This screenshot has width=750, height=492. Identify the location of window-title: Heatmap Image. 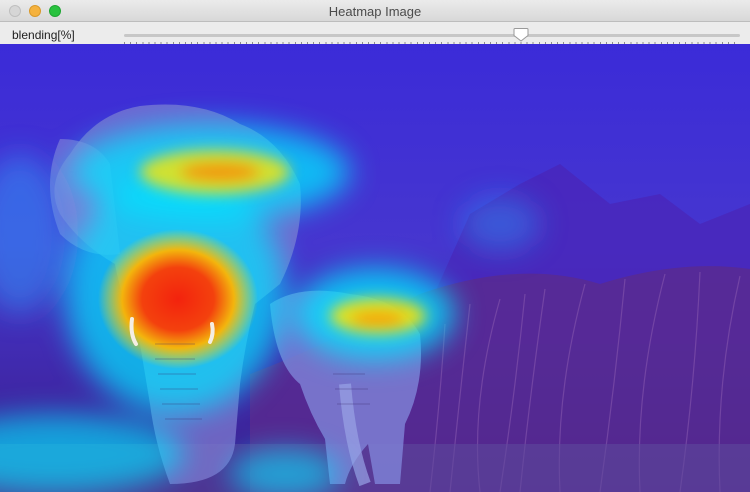
(375, 11).